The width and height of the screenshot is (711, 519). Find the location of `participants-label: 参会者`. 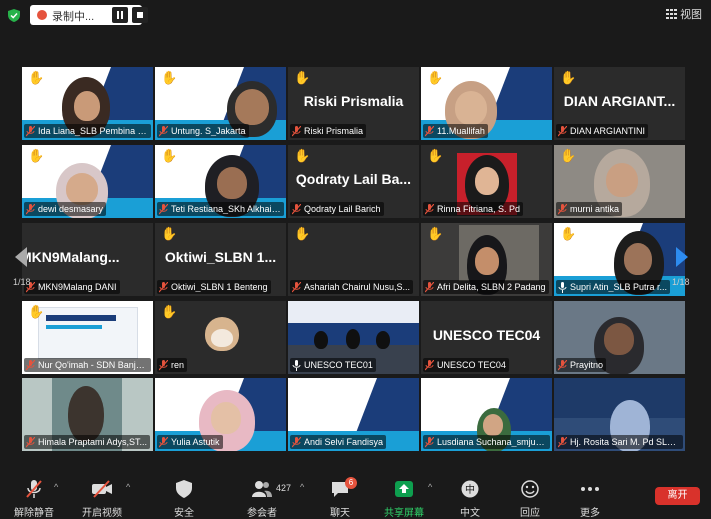

participants-label: 参会者 is located at coordinates (262, 513).